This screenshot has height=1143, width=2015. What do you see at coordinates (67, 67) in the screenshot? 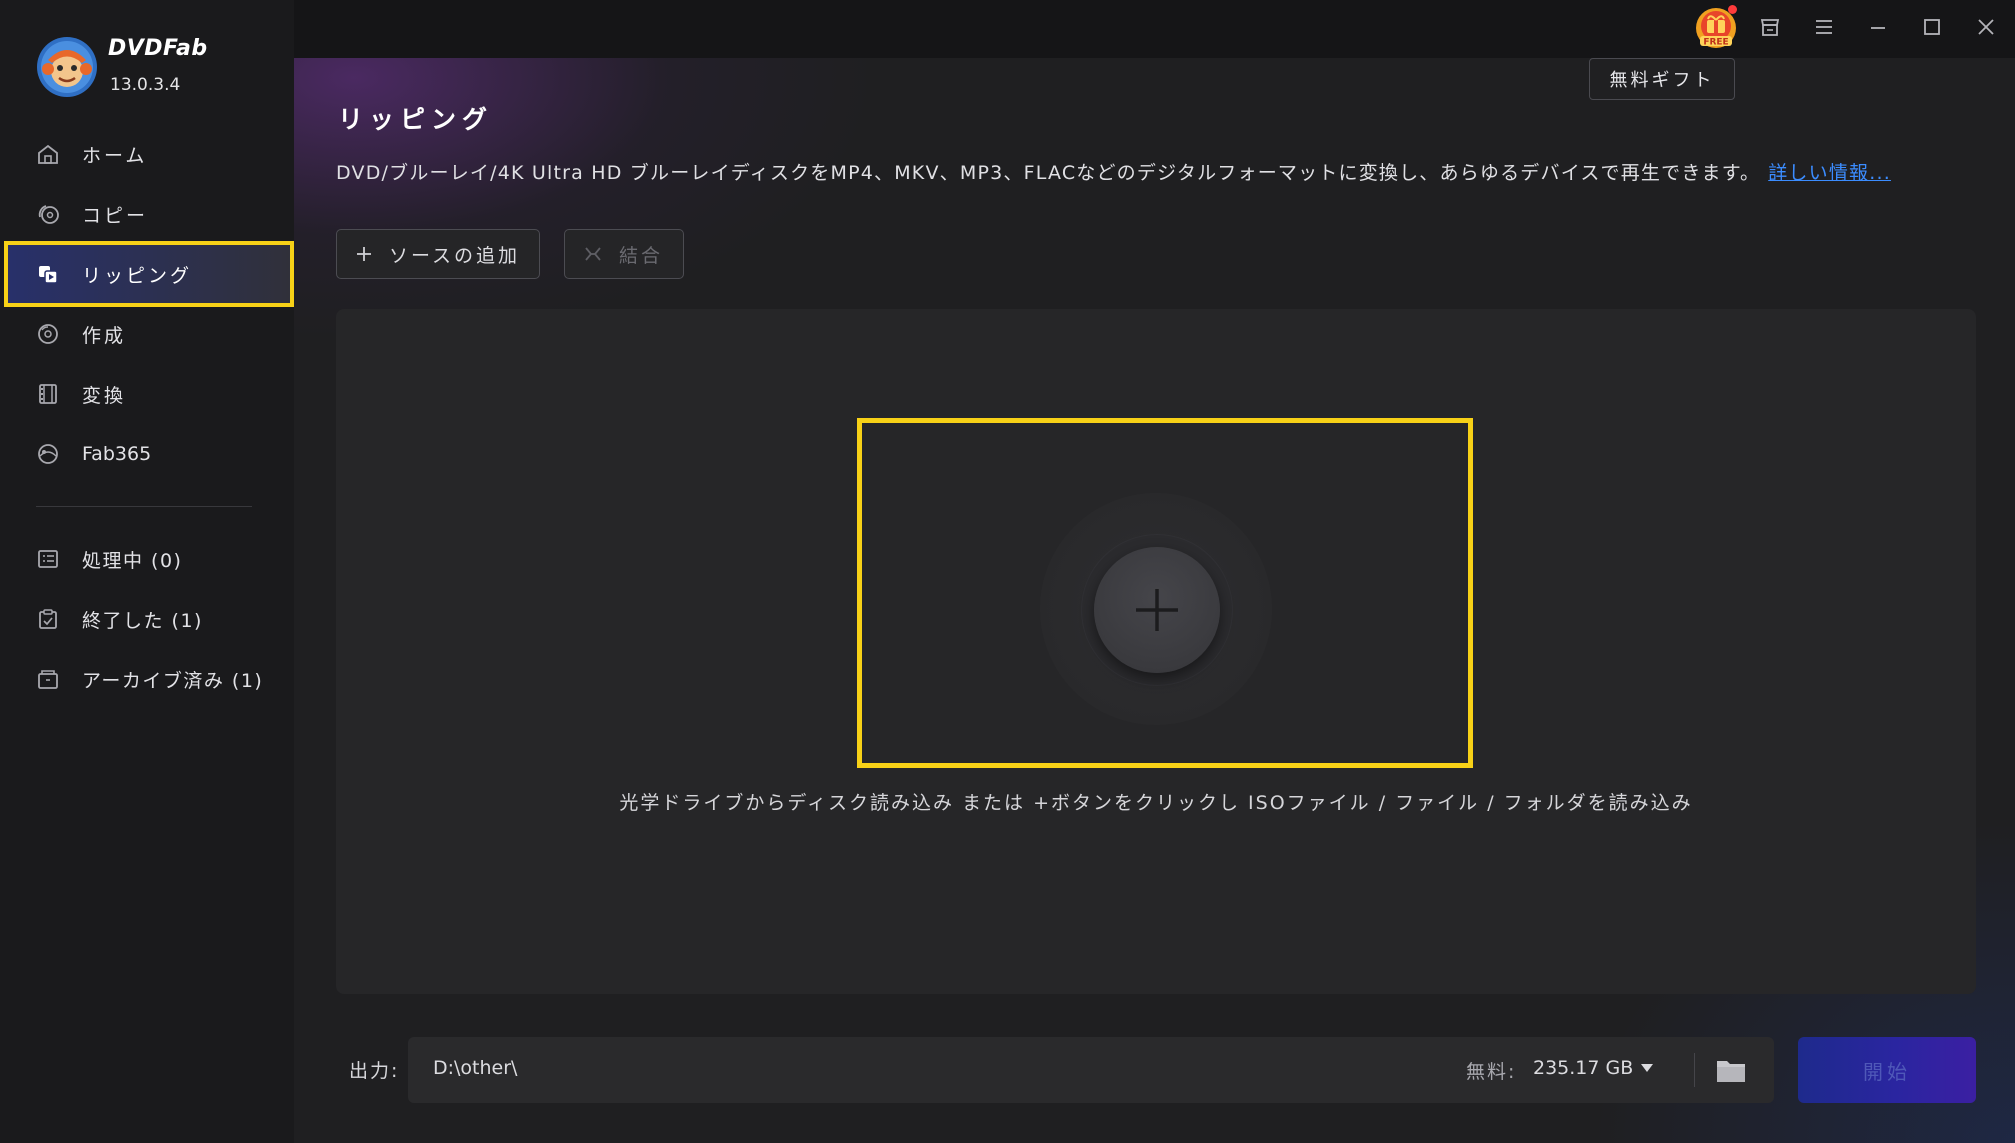
I see `dvdfab-logo-icon` at bounding box center [67, 67].